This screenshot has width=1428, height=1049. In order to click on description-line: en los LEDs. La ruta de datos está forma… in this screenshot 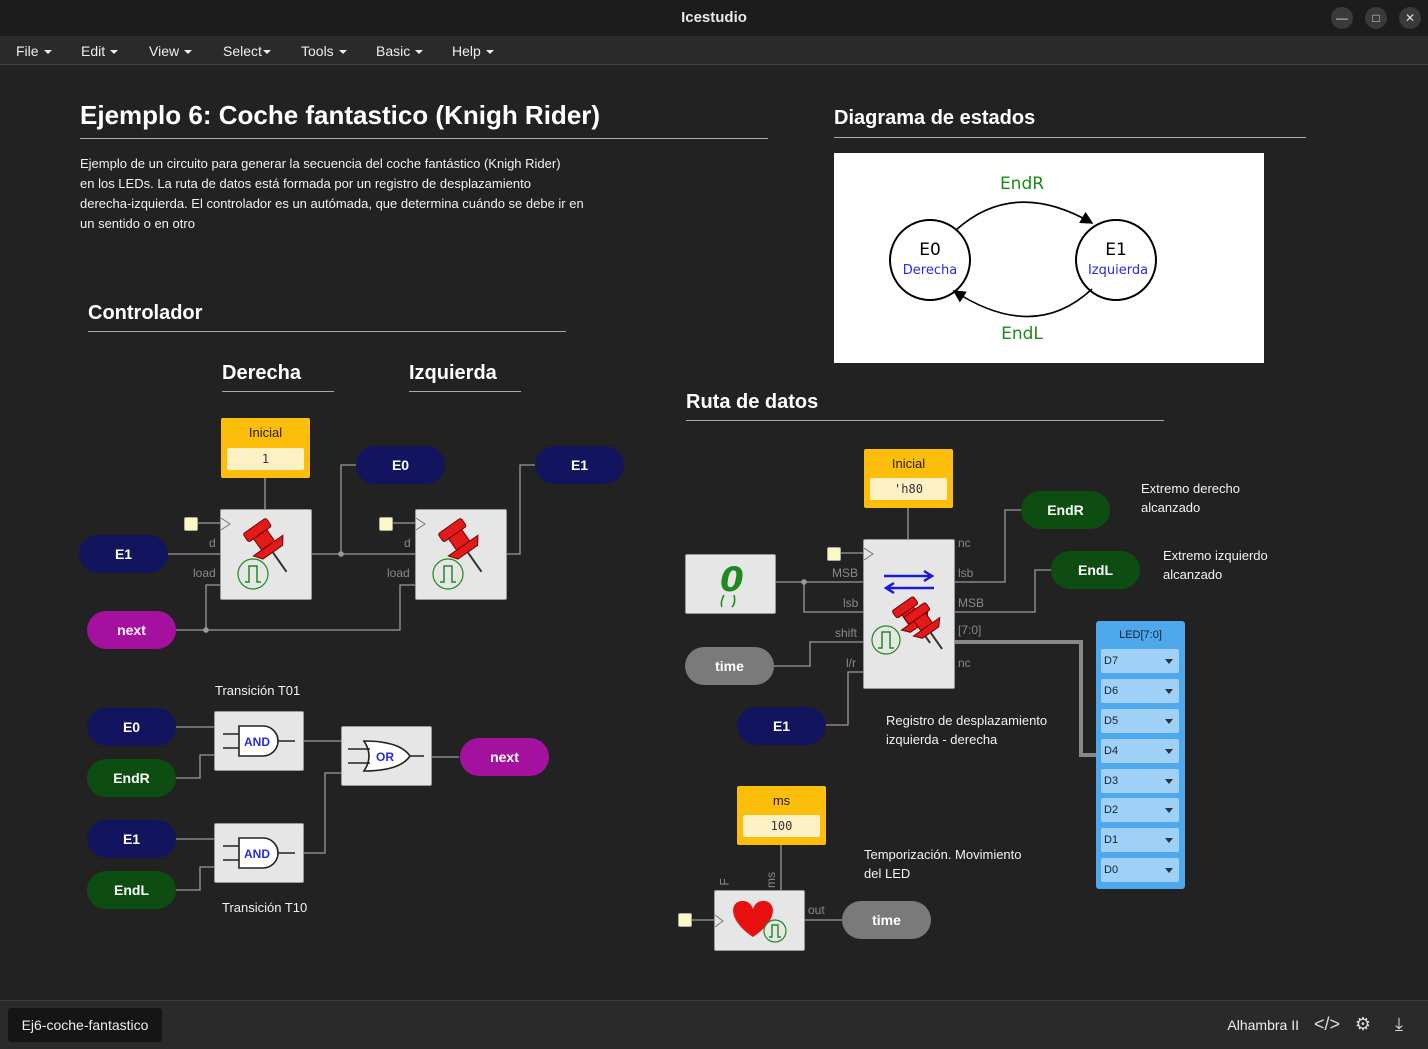, I will do `click(305, 183)`.